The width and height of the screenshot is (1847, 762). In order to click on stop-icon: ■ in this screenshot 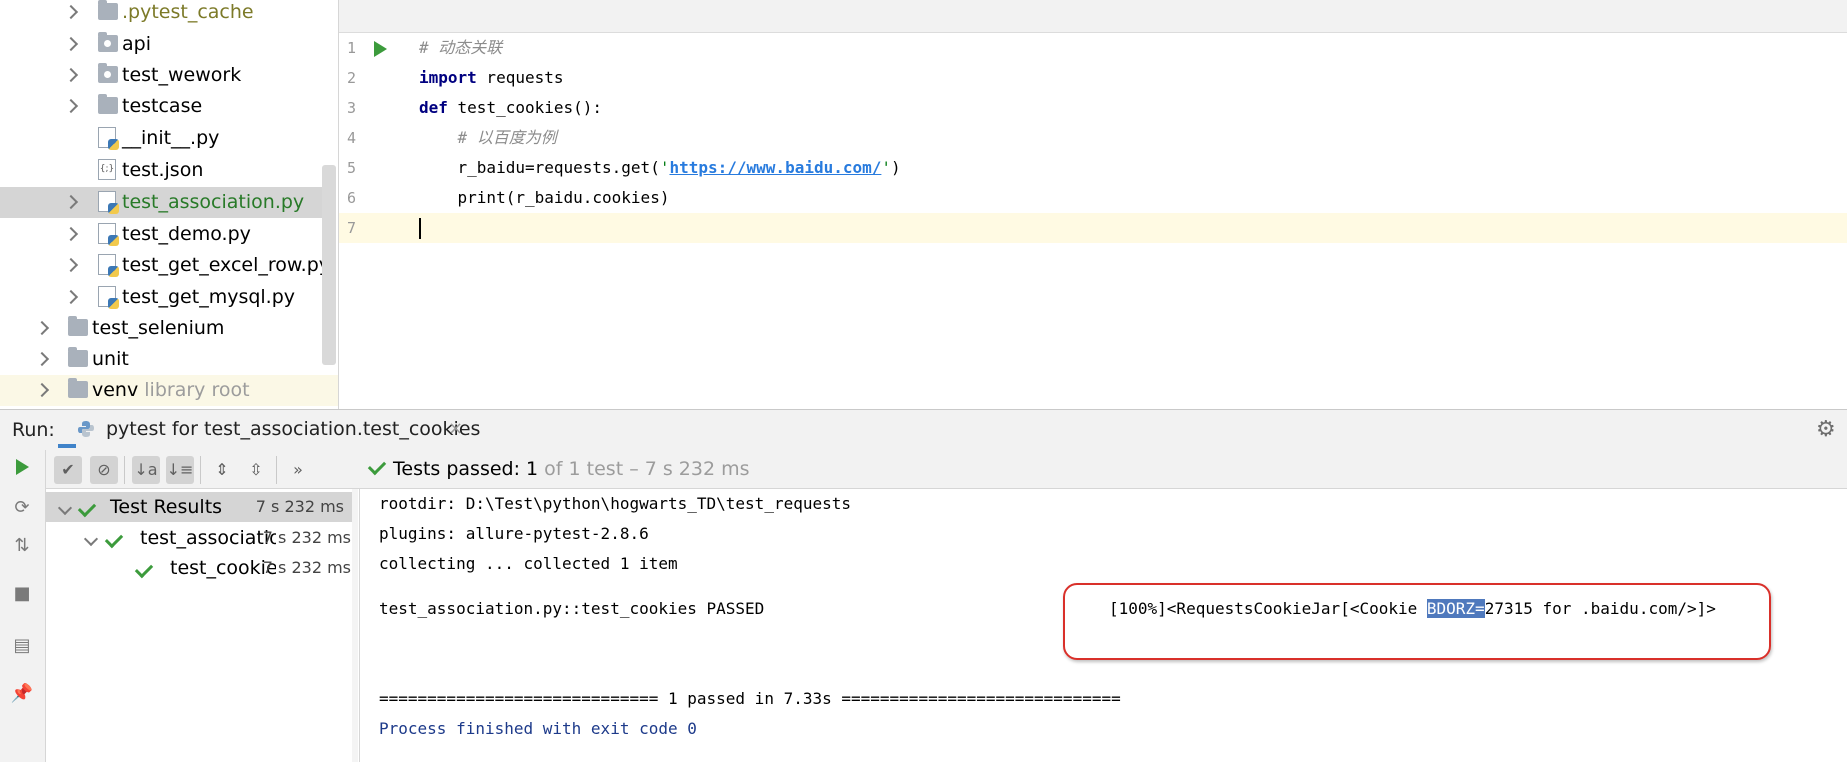, I will do `click(22, 594)`.